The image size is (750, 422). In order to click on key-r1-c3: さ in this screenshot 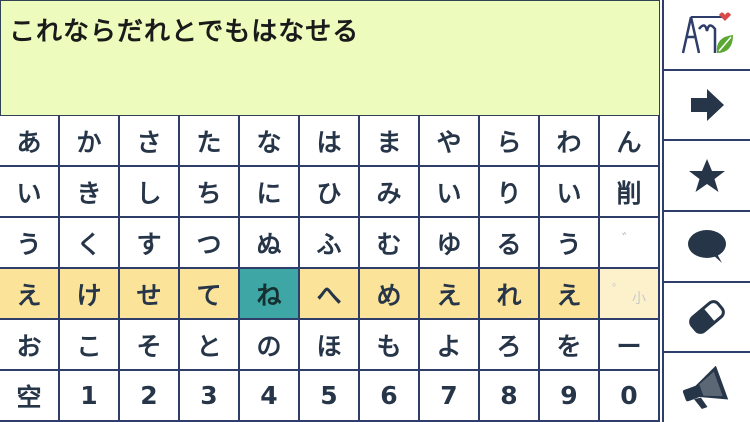, I will do `click(150, 141)`.